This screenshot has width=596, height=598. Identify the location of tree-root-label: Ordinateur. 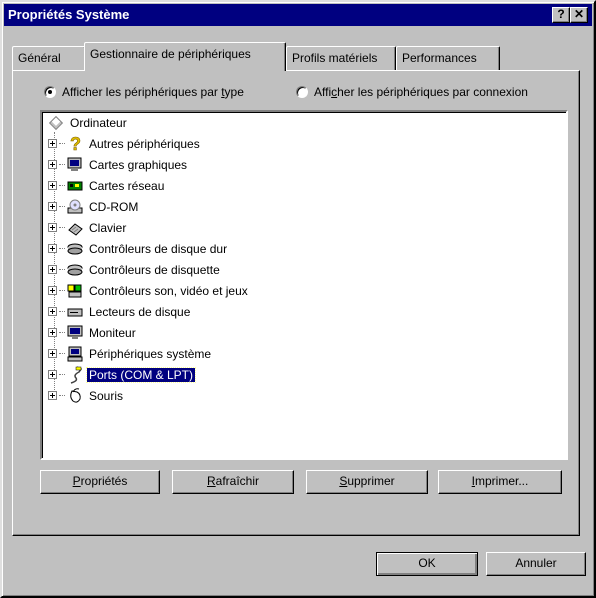
(98, 123).